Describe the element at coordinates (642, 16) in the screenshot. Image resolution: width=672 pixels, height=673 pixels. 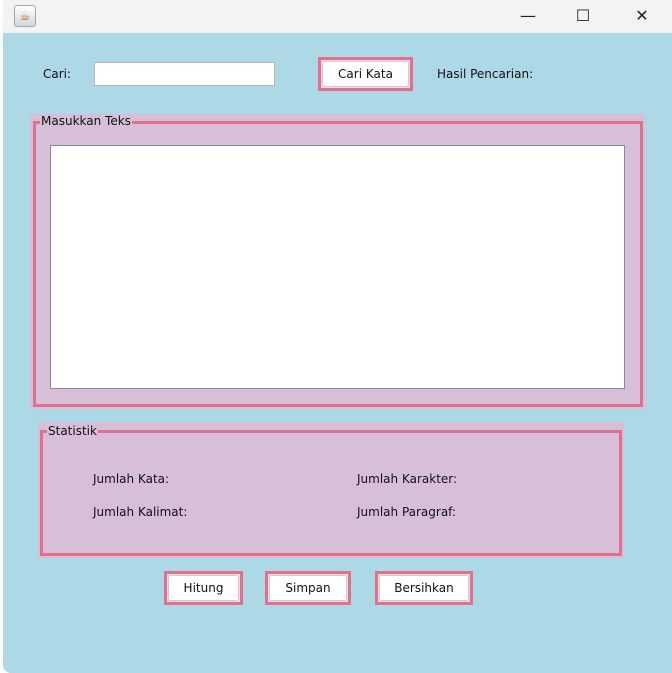
I see `close-icon: ✕` at that location.